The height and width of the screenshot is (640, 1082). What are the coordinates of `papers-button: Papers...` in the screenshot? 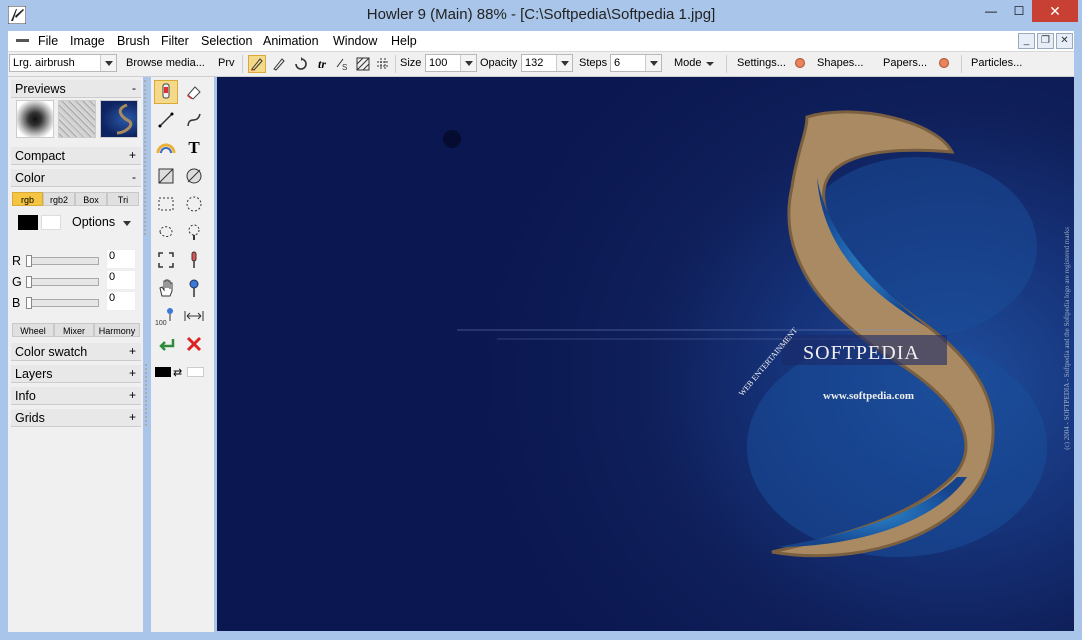 It's located at (905, 63).